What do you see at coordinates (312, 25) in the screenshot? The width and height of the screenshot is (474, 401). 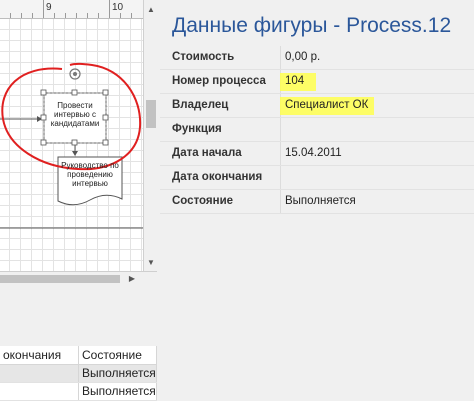 I see `panel-title: Данные фигуры - Process.12` at bounding box center [312, 25].